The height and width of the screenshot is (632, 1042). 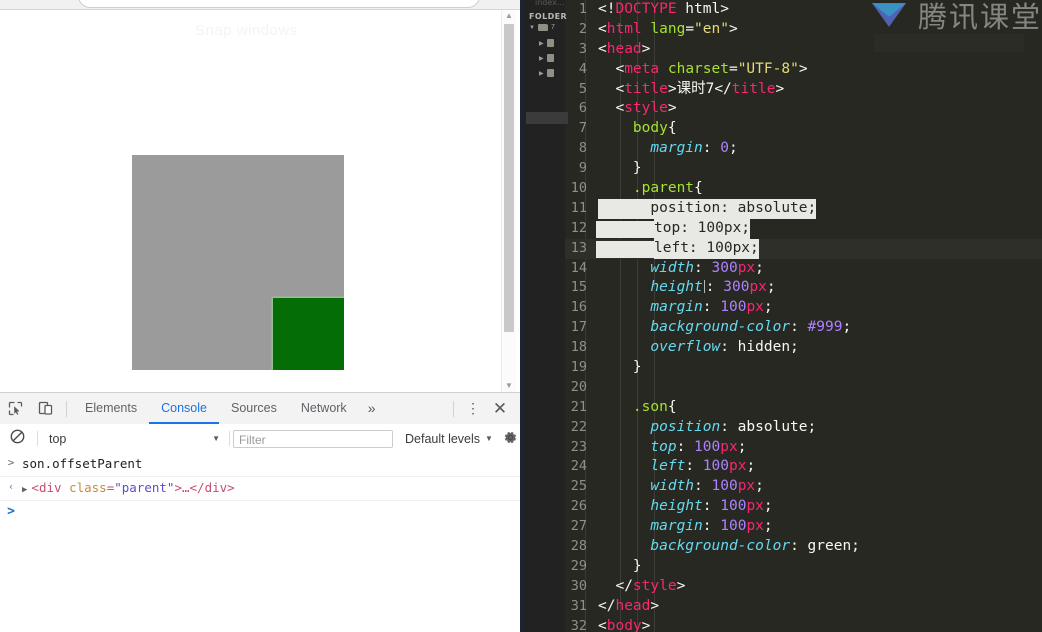 What do you see at coordinates (803, 149) in the screenshot?
I see `code-line: 8 margin: 0;` at bounding box center [803, 149].